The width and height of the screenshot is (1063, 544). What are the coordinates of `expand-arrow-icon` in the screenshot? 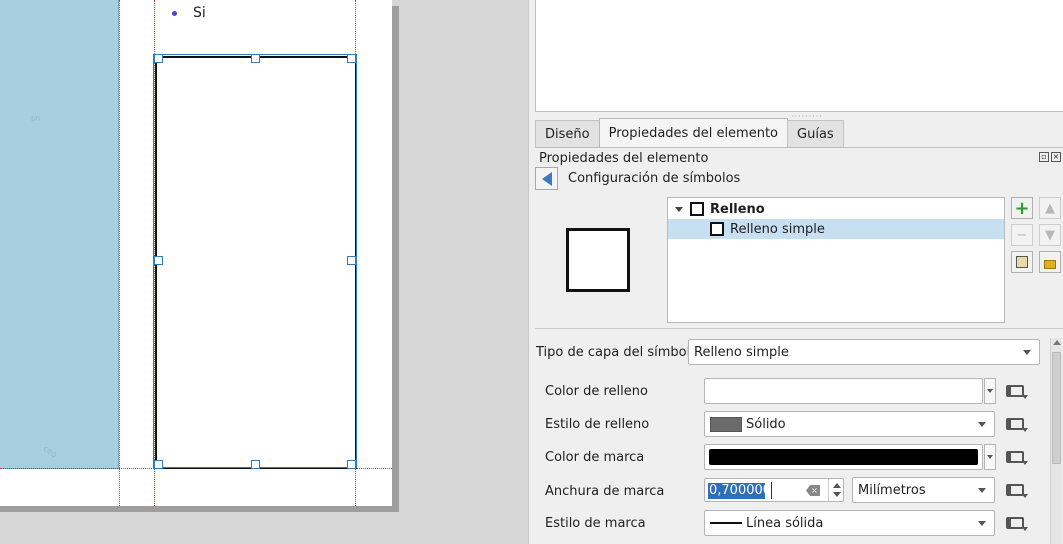 It's located at (679, 209).